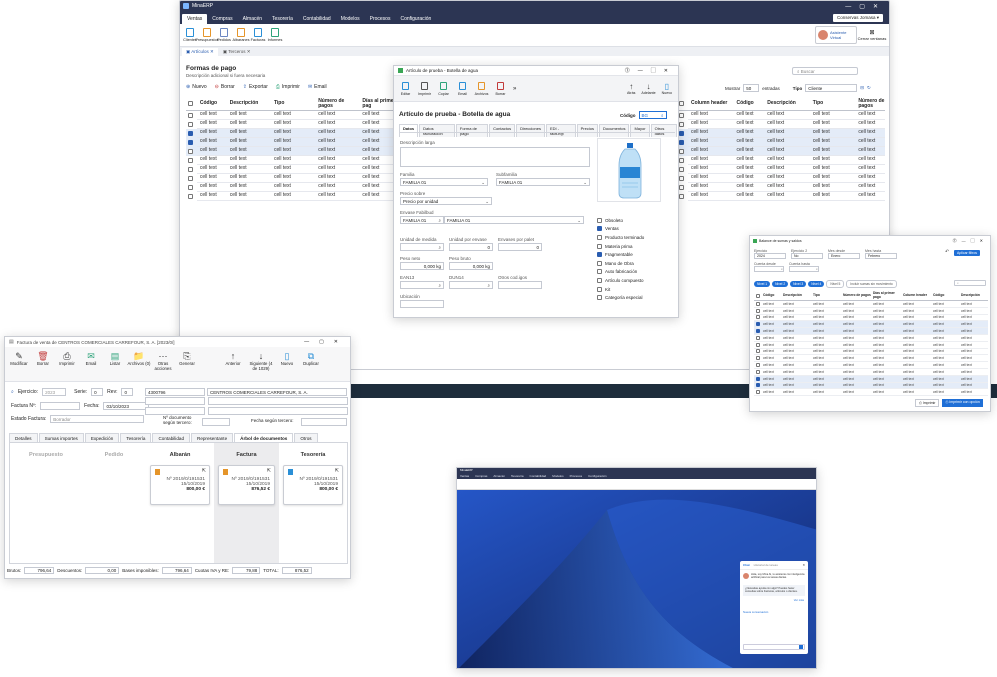 Image resolution: width=997 pixels, height=677 pixels. What do you see at coordinates (60, 406) in the screenshot?
I see `factura-n-field` at bounding box center [60, 406].